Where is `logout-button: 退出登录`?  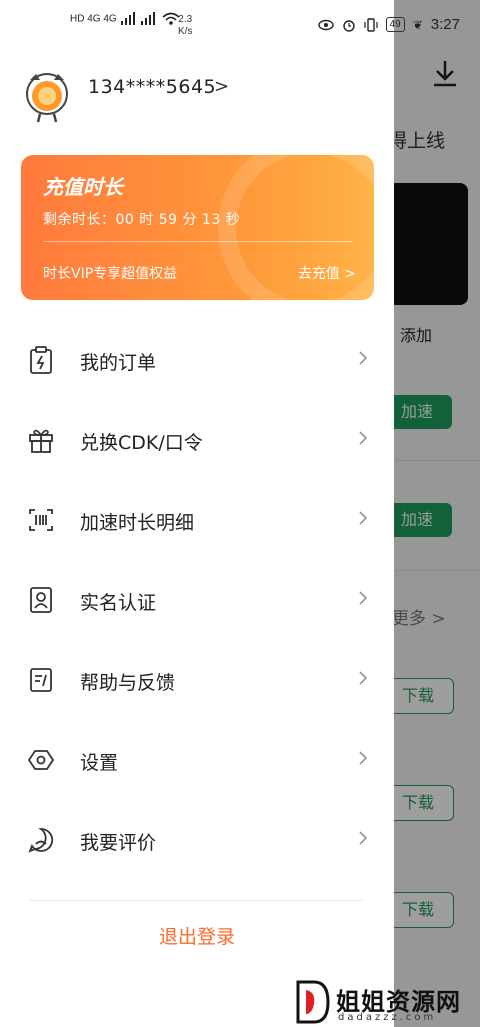 logout-button: 退出登录 is located at coordinates (197, 935).